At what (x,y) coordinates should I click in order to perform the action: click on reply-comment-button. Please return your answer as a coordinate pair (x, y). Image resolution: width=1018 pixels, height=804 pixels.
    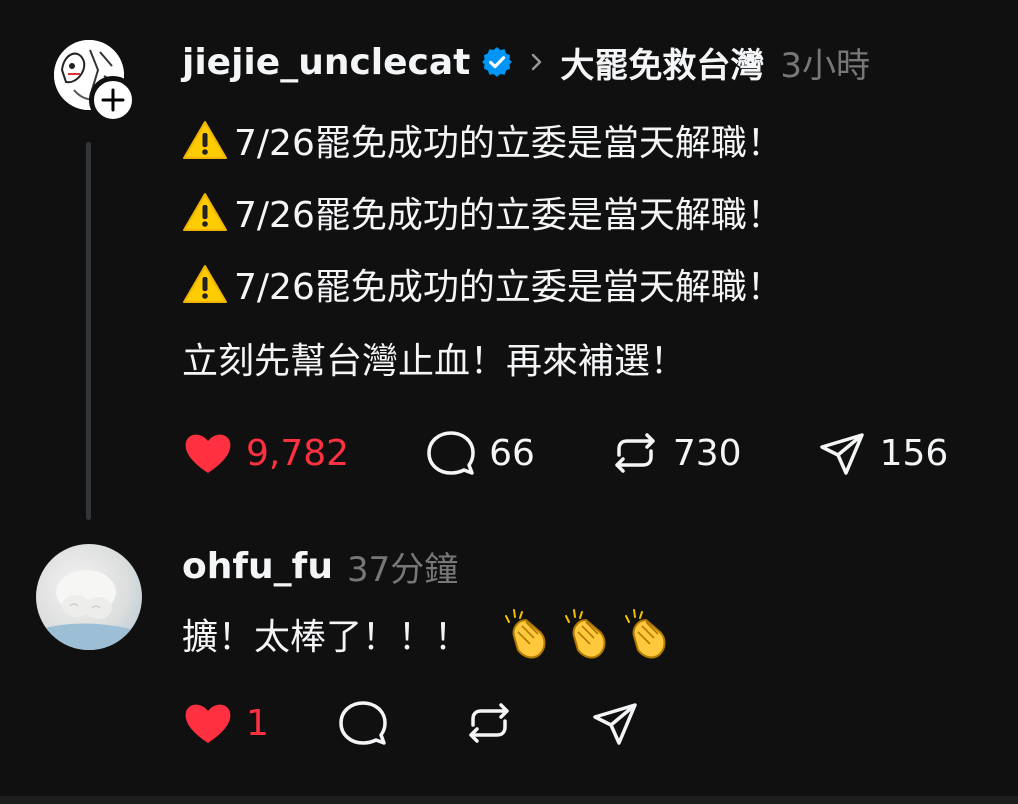
    Looking at the image, I should click on (363, 723).